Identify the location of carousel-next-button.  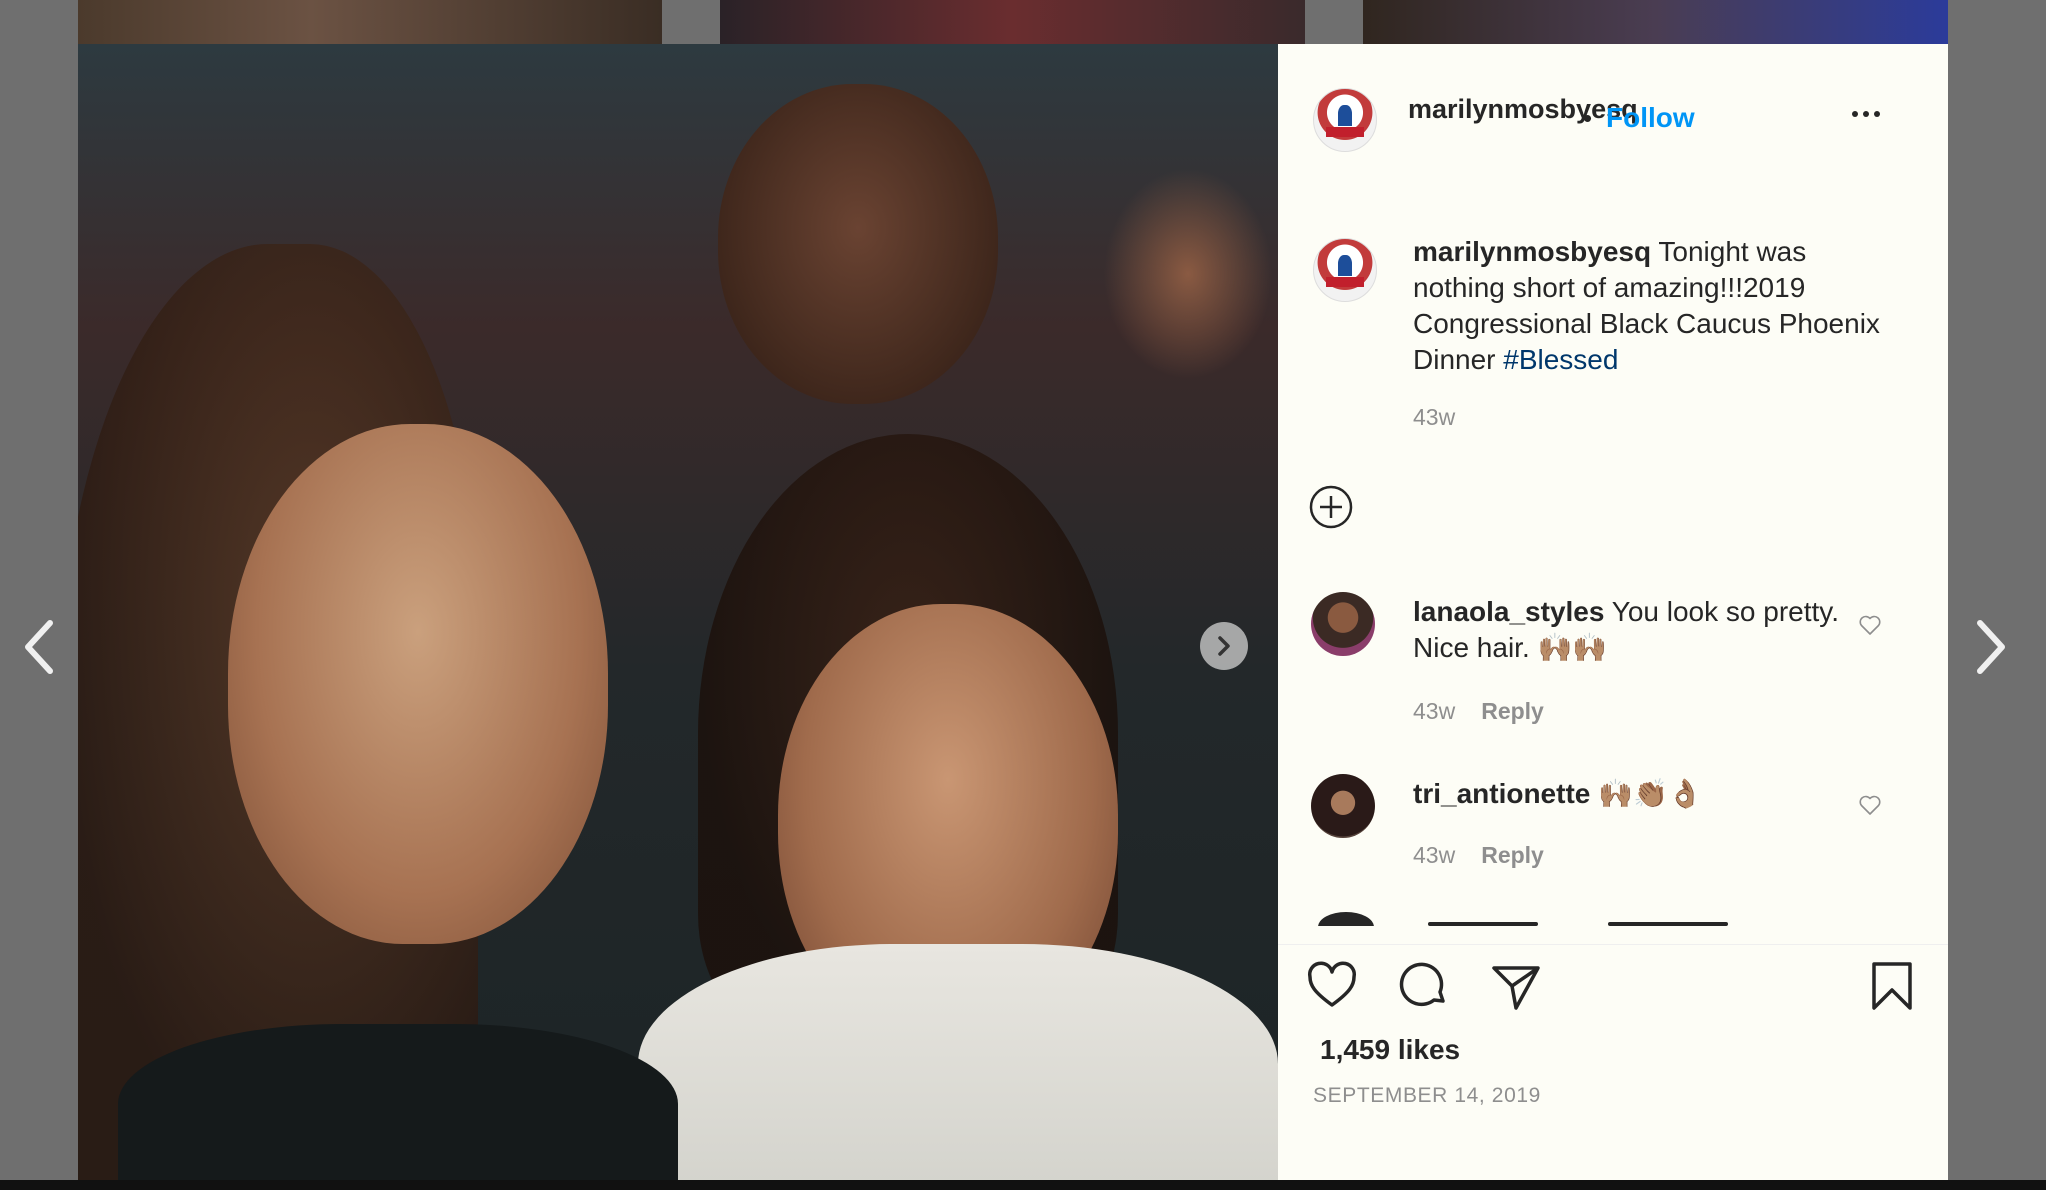
(1224, 646).